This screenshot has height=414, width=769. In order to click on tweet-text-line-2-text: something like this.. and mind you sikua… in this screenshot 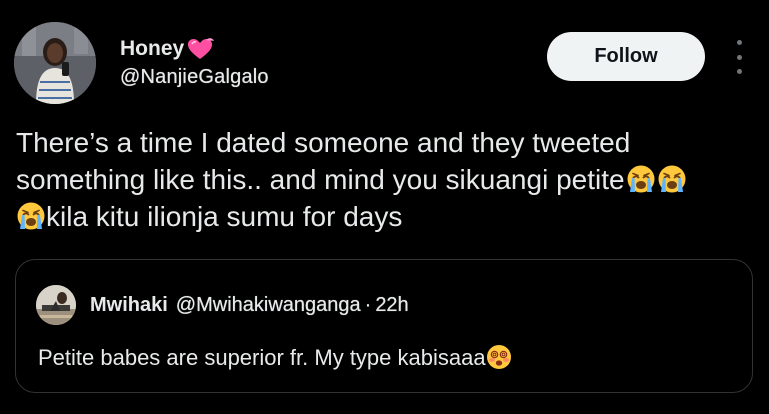, I will do `click(320, 179)`.